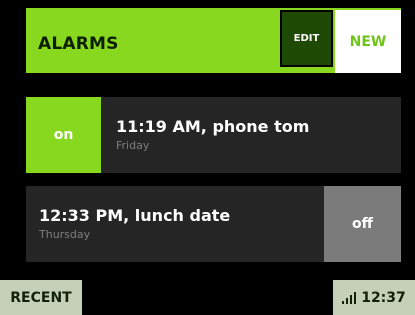 The image size is (415, 315). What do you see at coordinates (63, 135) in the screenshot?
I see `alarm-toggle-on: on` at bounding box center [63, 135].